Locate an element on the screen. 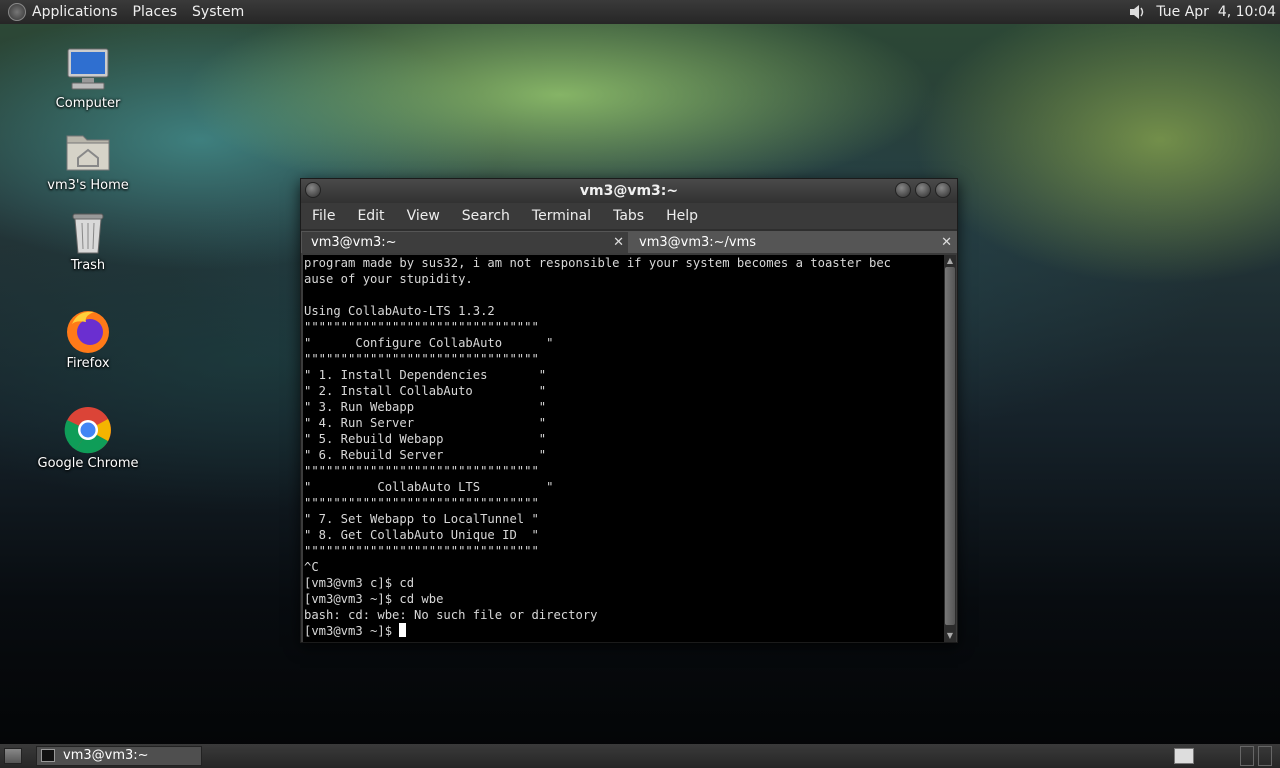 The height and width of the screenshot is (768, 1280). menu-file: File is located at coordinates (323, 216).